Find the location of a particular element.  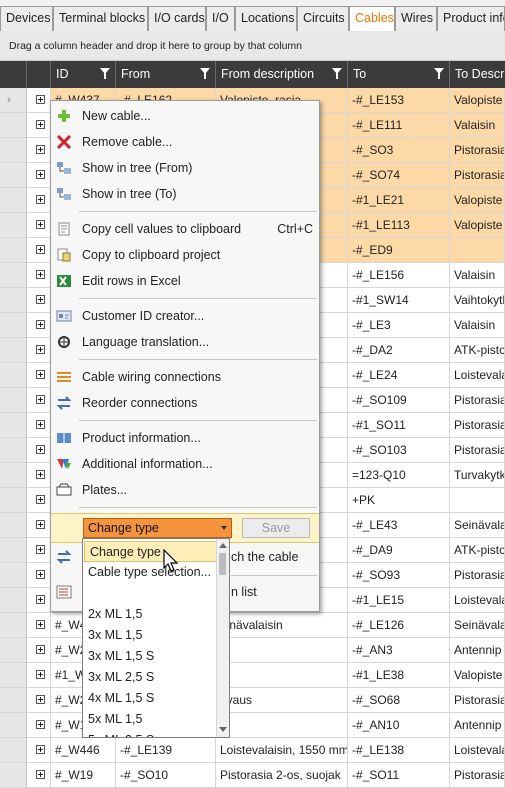

cell-from-description: einävalaisin is located at coordinates (282, 625).